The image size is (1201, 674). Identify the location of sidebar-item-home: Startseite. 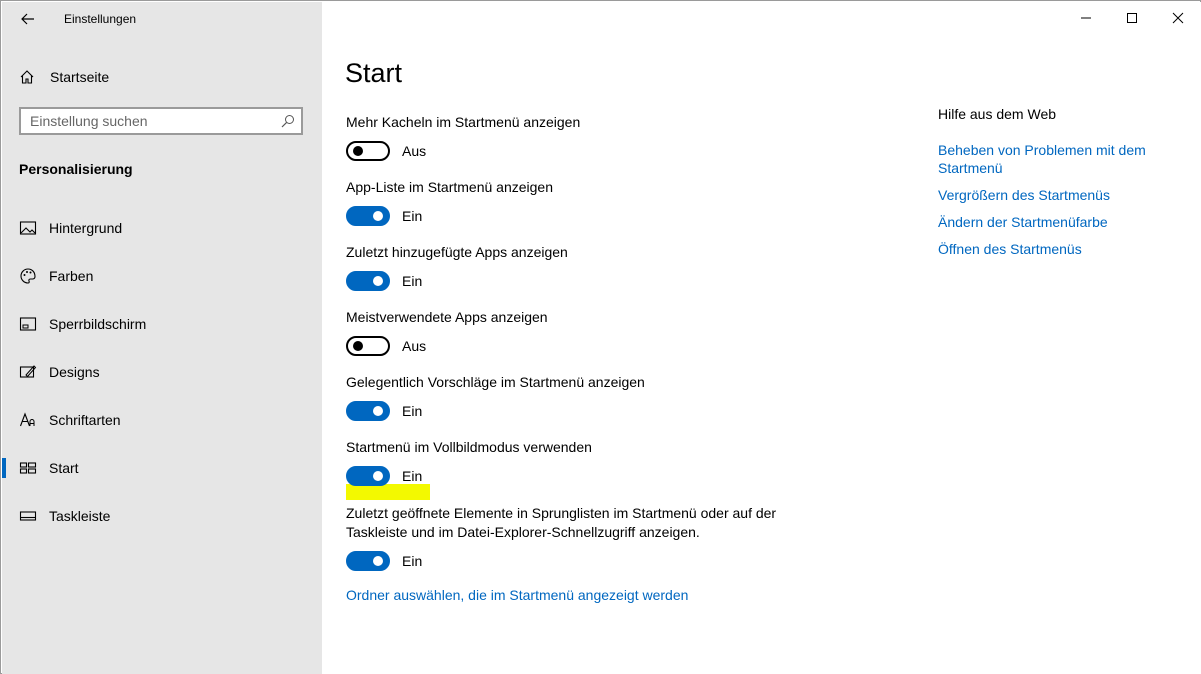
(63, 77).